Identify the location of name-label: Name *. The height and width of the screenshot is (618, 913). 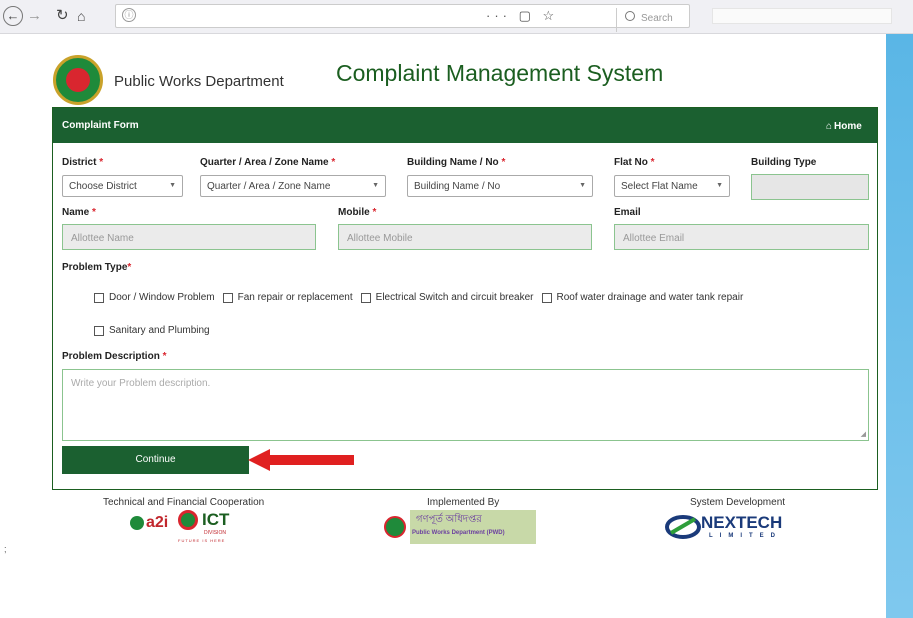
(79, 212).